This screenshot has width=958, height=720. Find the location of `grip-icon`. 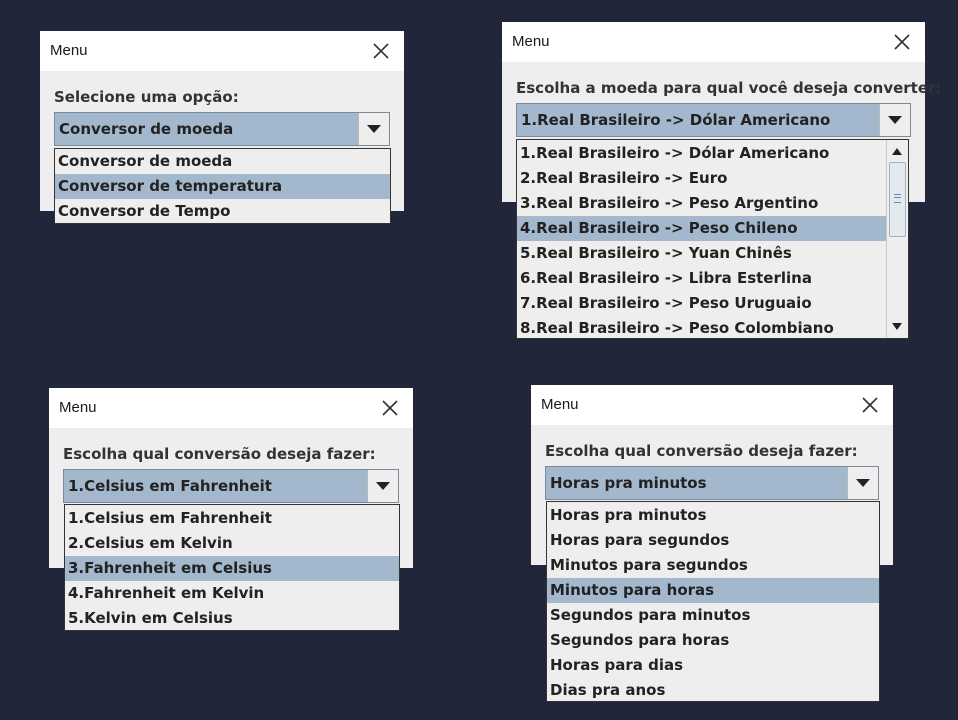

grip-icon is located at coordinates (897, 198).